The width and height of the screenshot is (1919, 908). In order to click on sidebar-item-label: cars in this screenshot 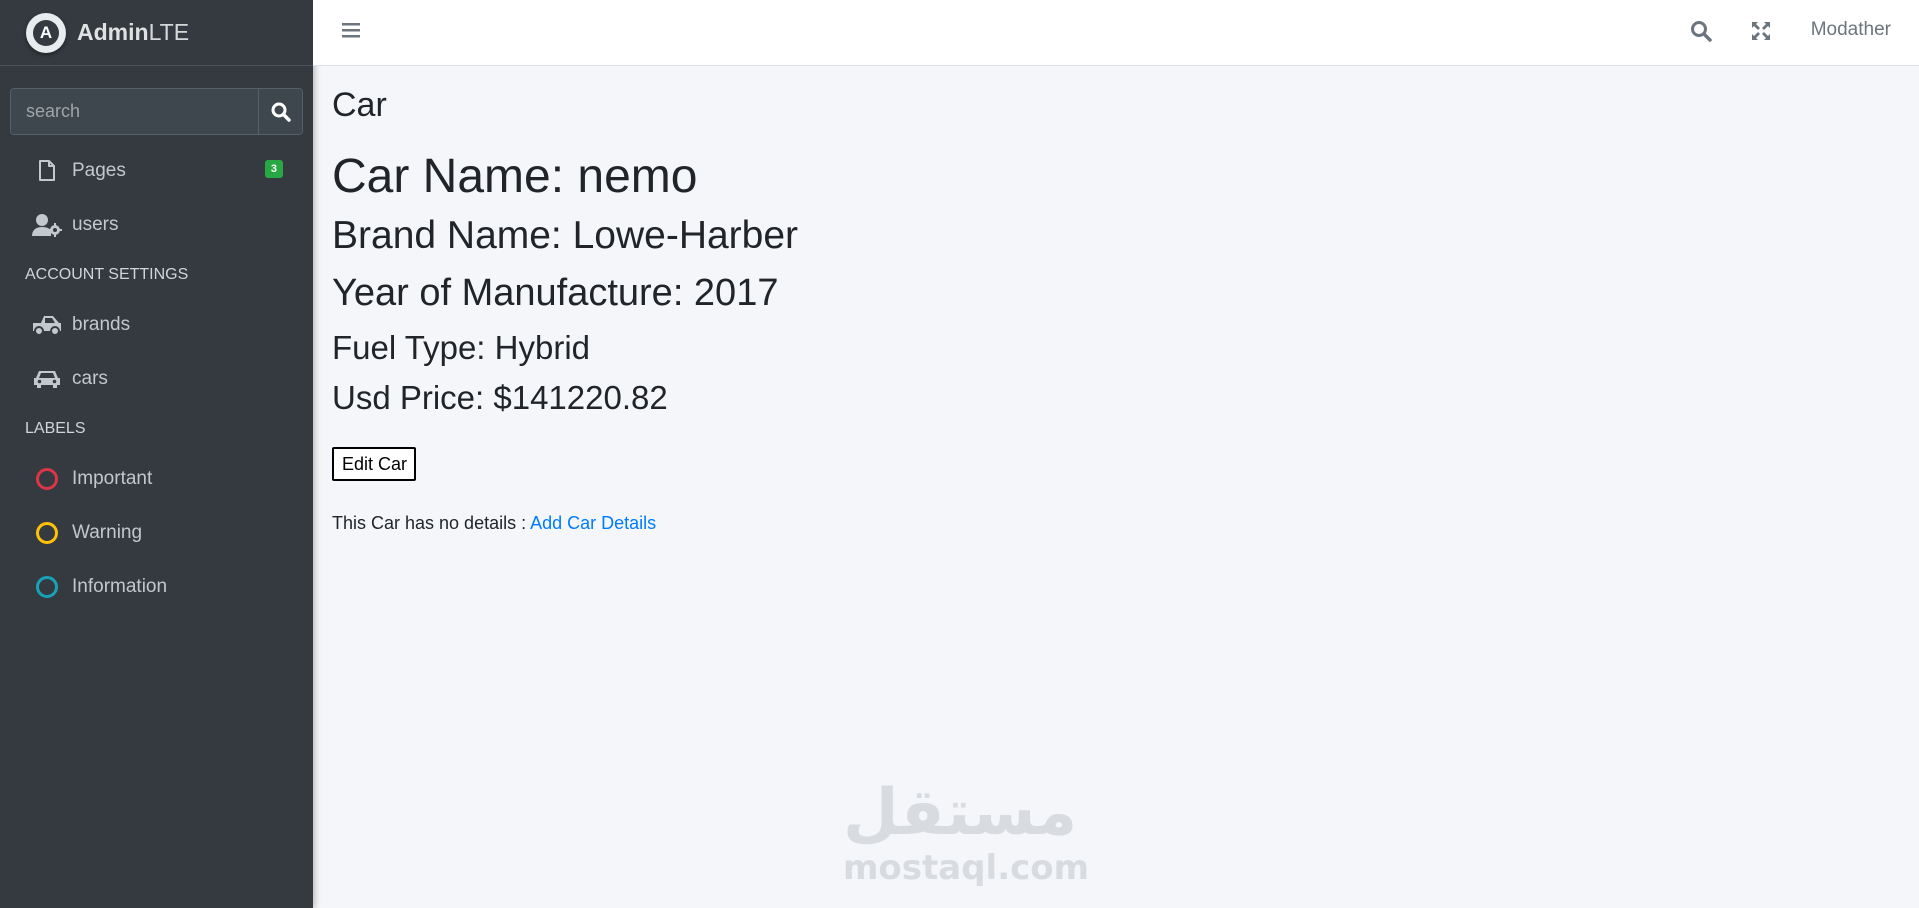, I will do `click(90, 378)`.